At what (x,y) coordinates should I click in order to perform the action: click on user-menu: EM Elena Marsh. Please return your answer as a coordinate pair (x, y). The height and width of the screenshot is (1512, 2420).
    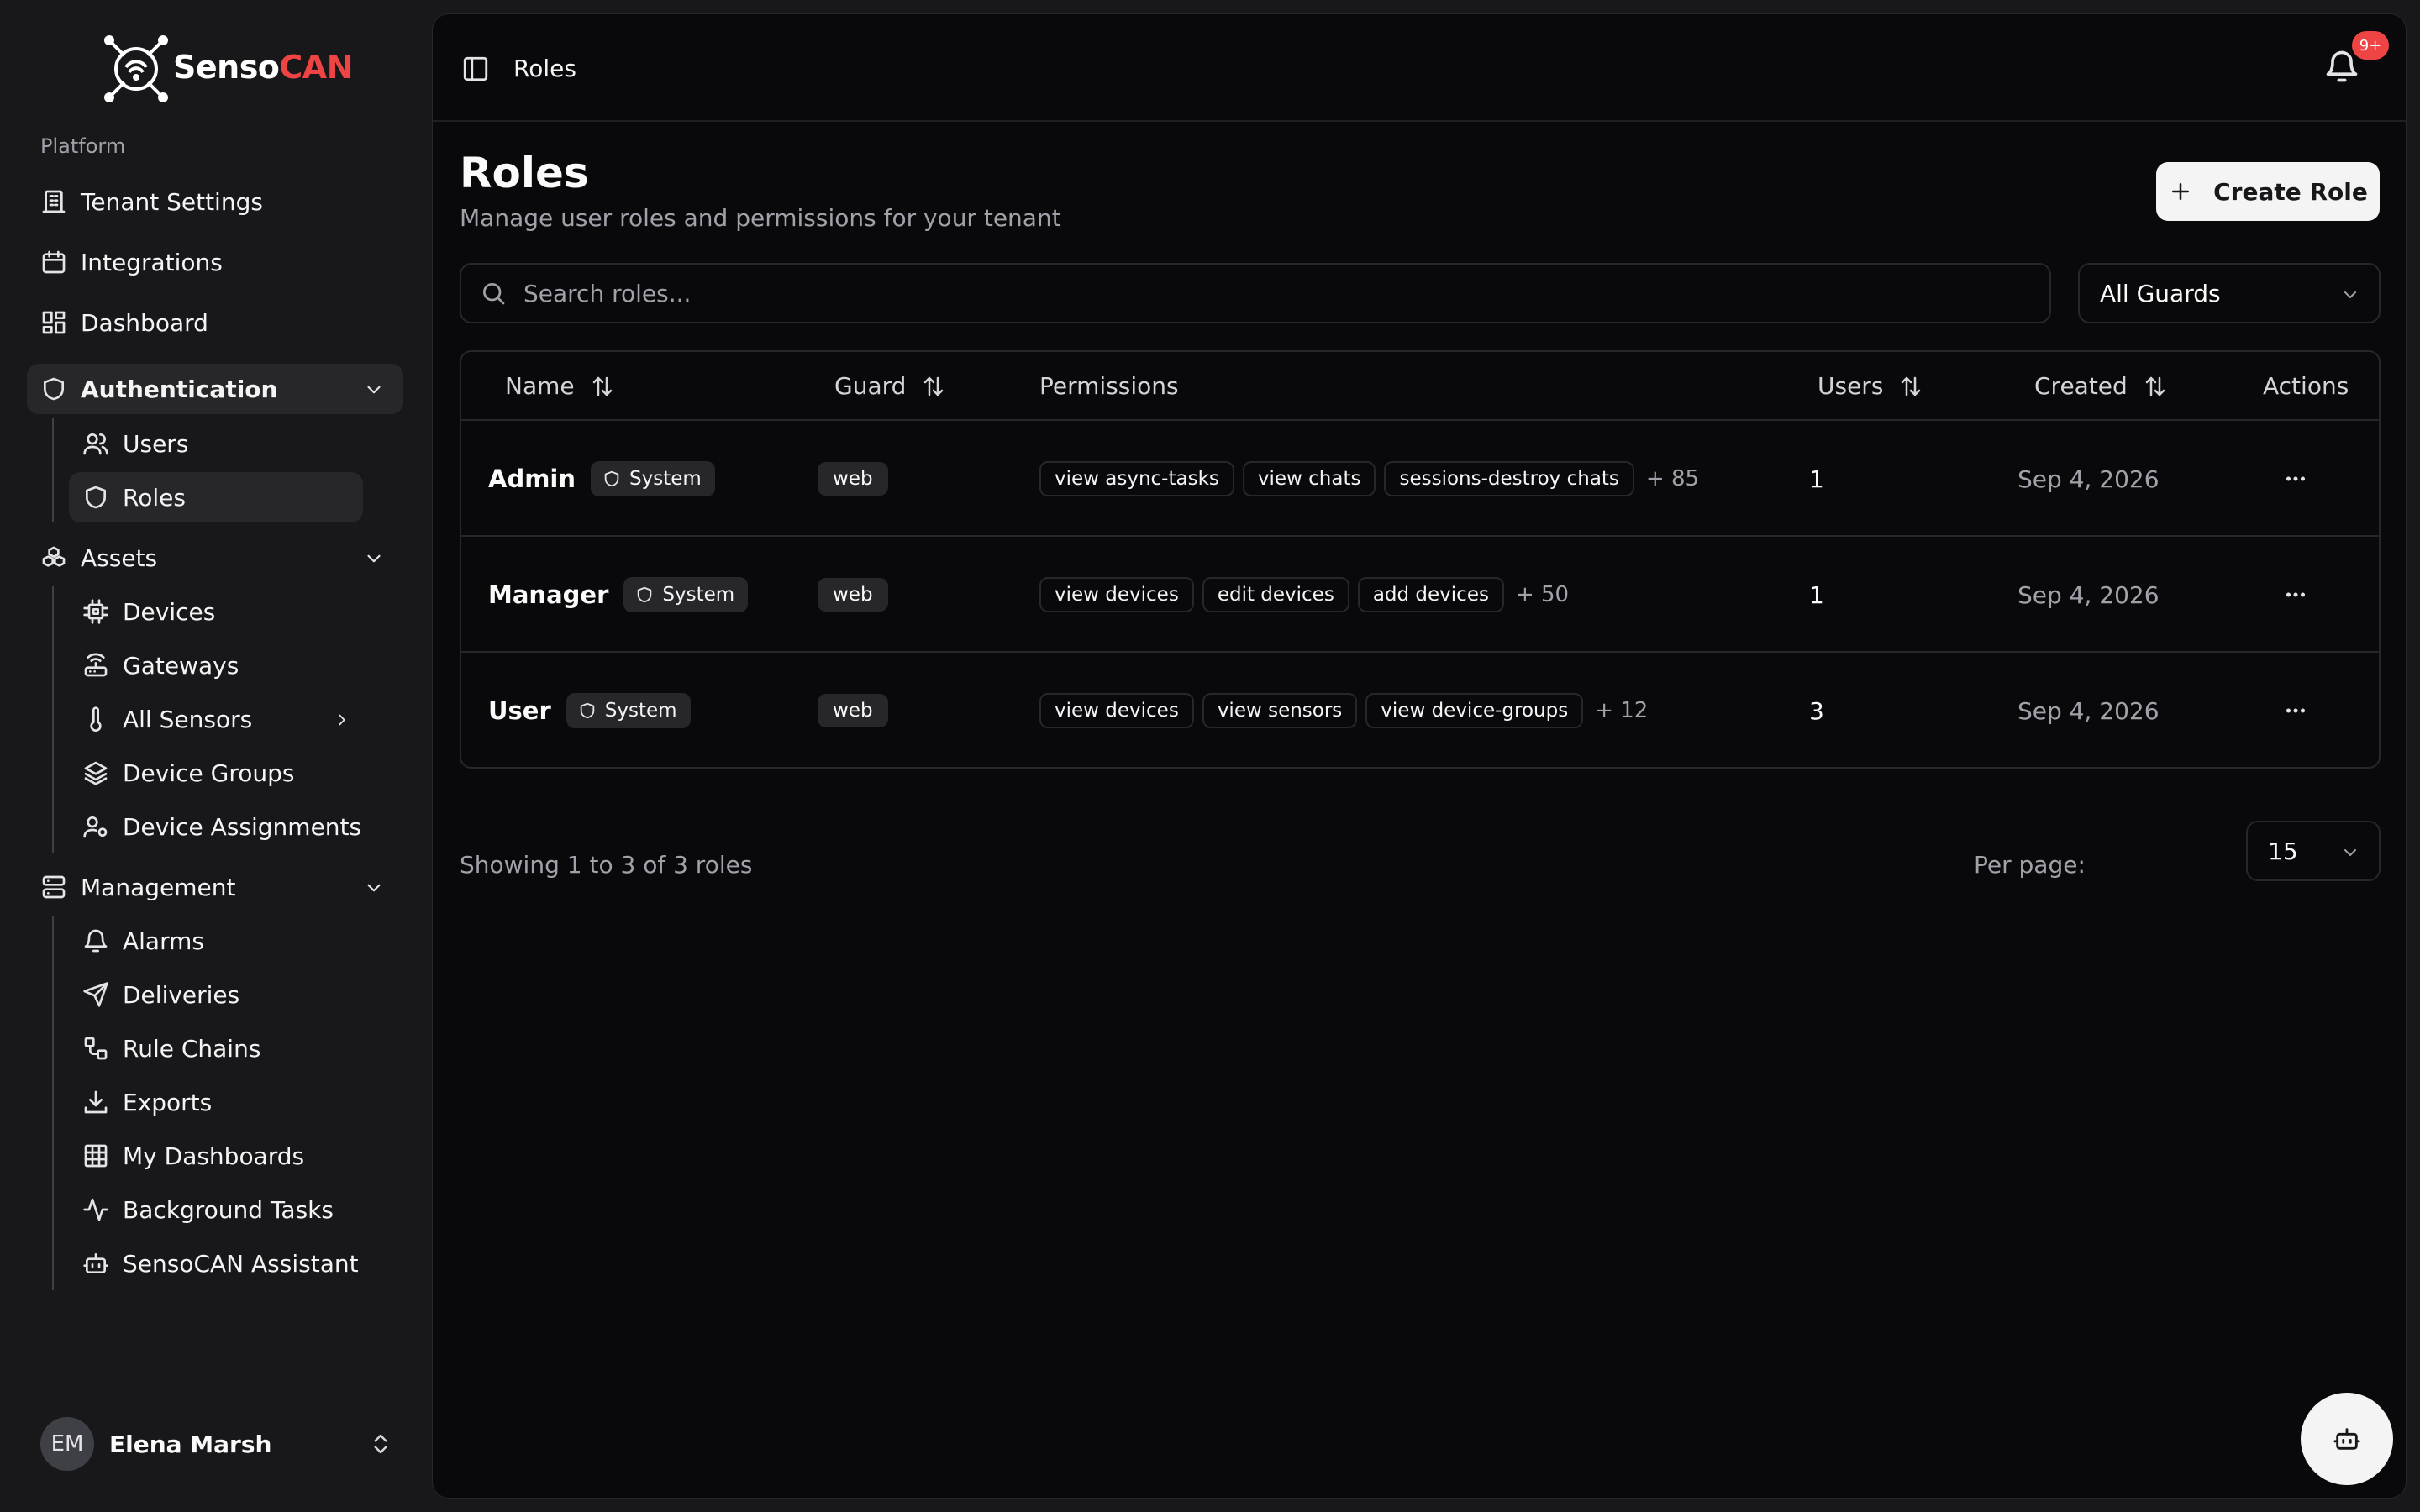
    Looking at the image, I should click on (217, 1444).